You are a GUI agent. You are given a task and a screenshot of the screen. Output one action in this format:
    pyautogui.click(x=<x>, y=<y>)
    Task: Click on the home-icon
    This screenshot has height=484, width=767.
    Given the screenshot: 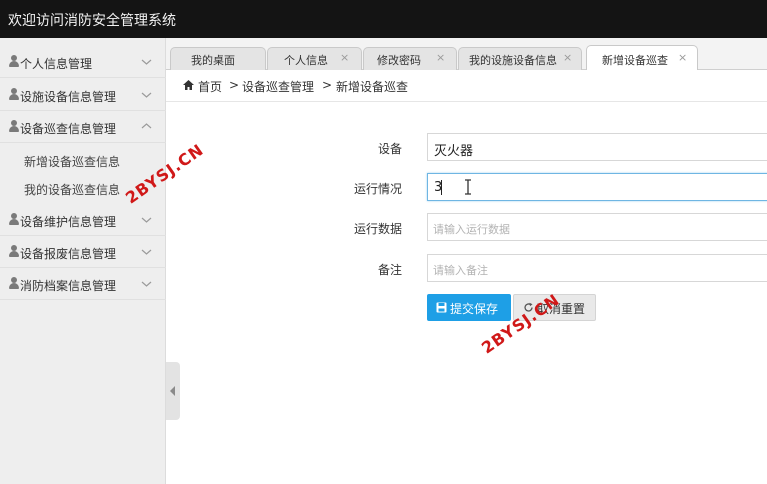 What is the action you would take?
    pyautogui.click(x=188, y=85)
    